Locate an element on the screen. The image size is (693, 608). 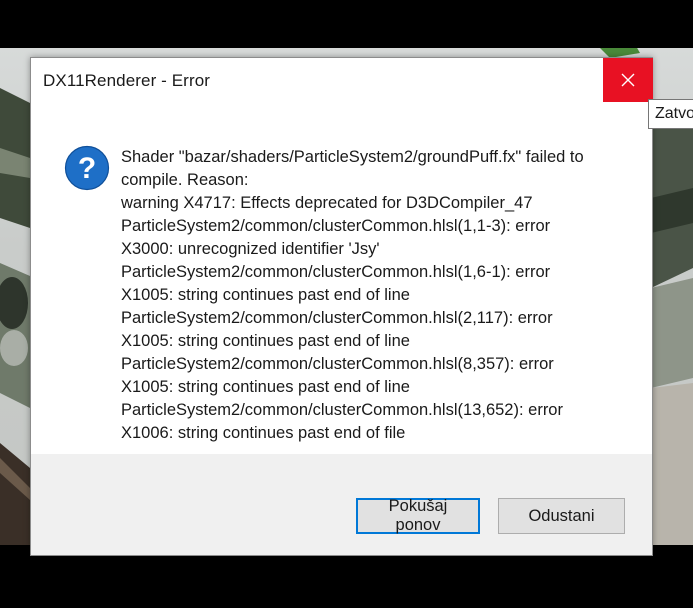
close-button is located at coordinates (628, 80).